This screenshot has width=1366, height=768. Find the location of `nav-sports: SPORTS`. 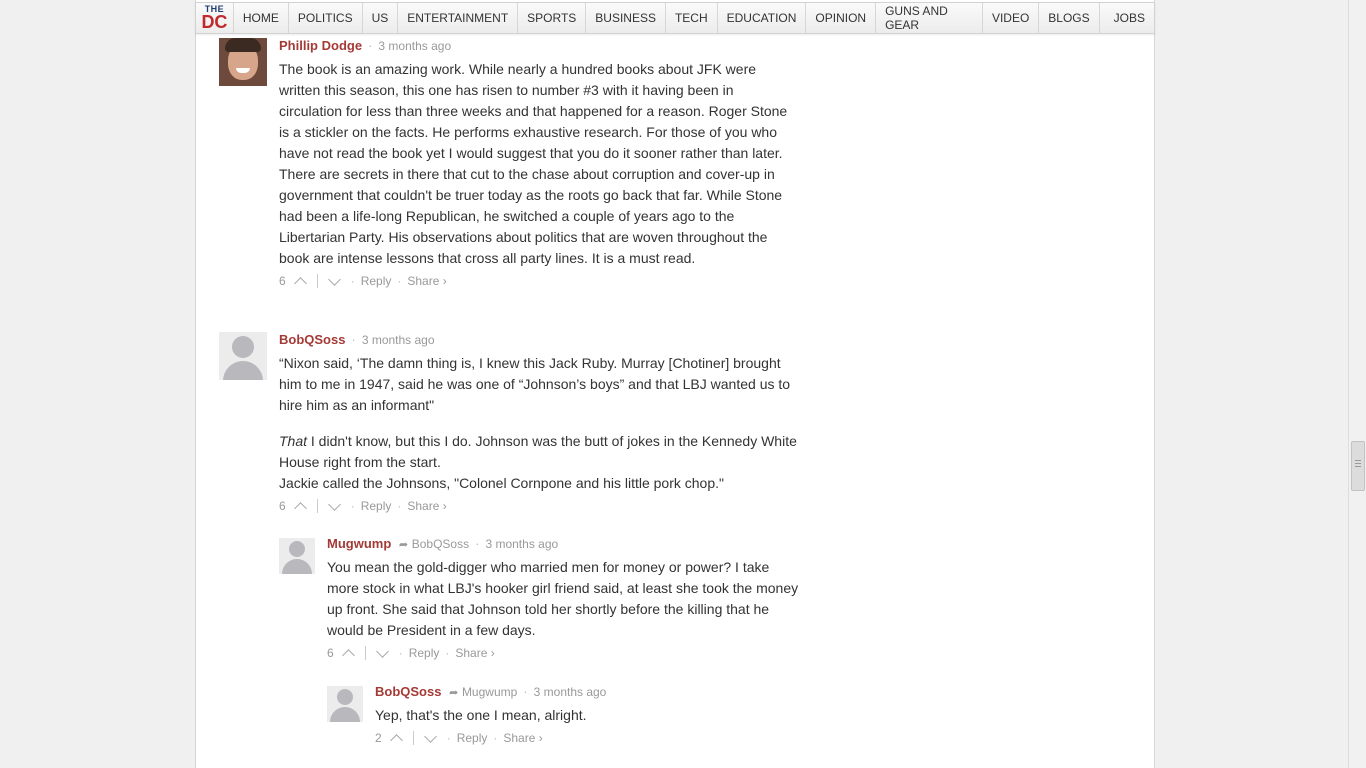

nav-sports: SPORTS is located at coordinates (552, 18).